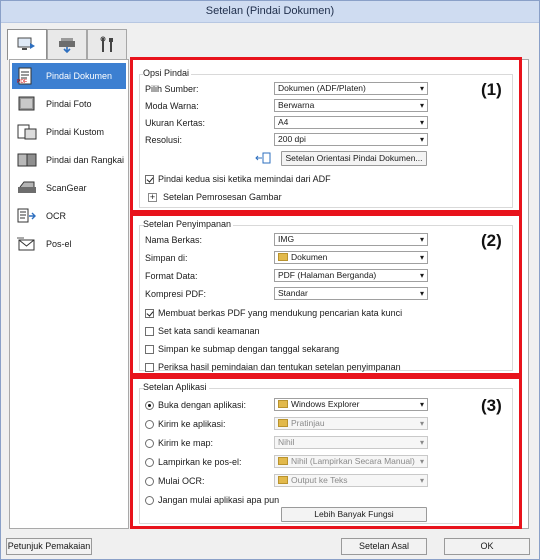 The image size is (540, 560). I want to click on image-processing-label: Setelan Pemrosesan Gambar, so click(222, 197).